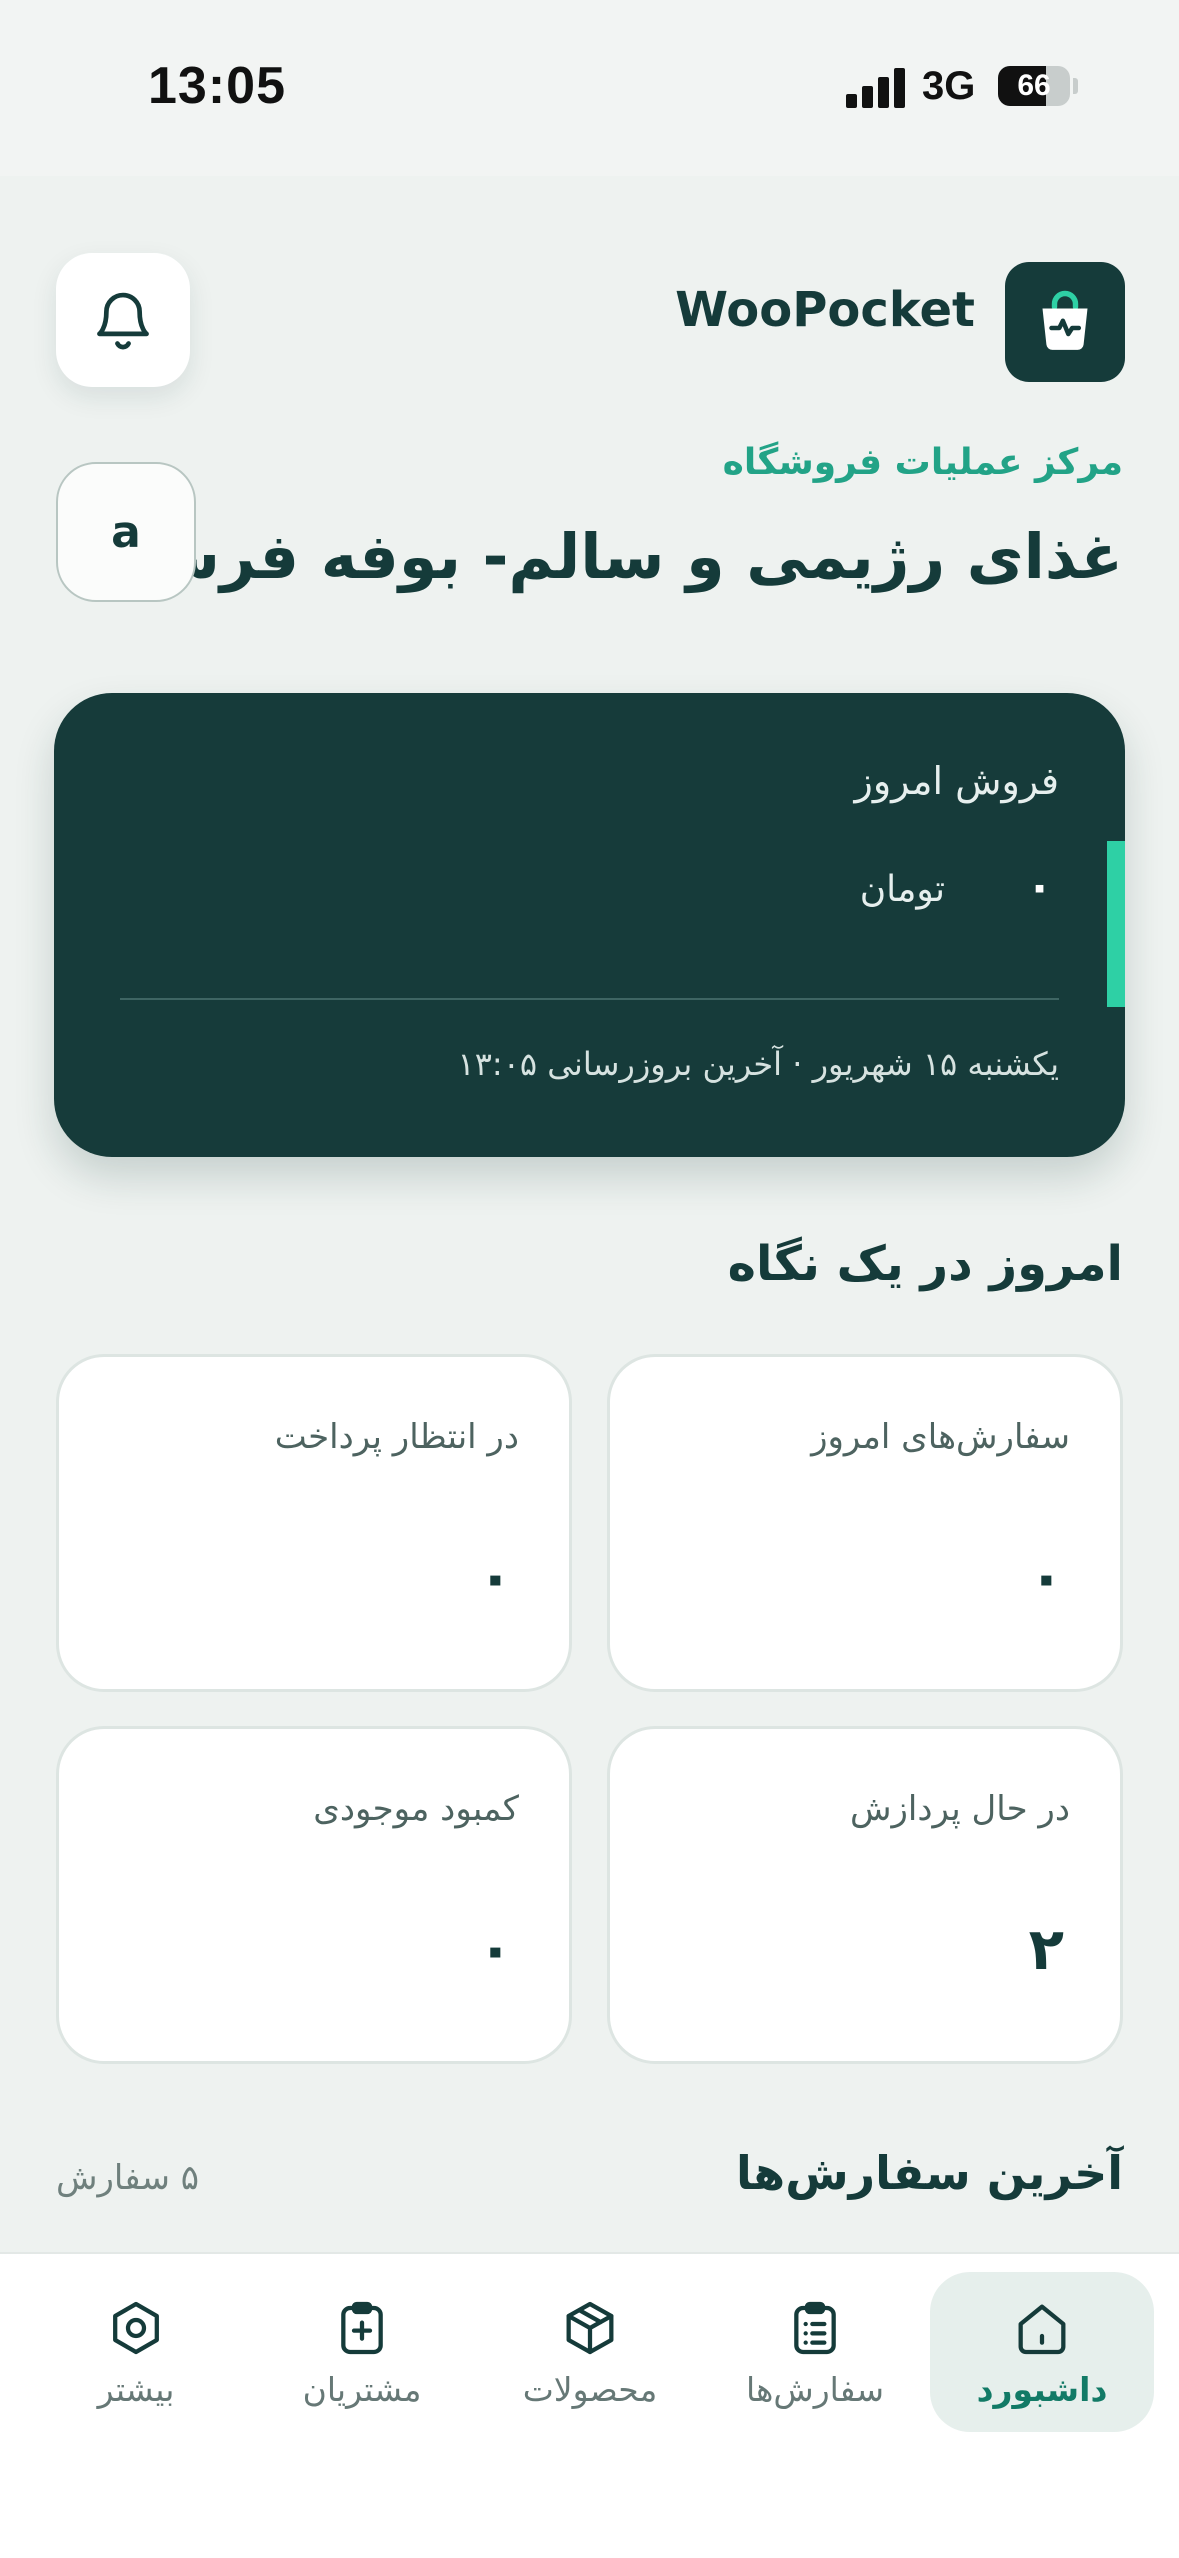  I want to click on battery-percent: 66, so click(1034, 85).